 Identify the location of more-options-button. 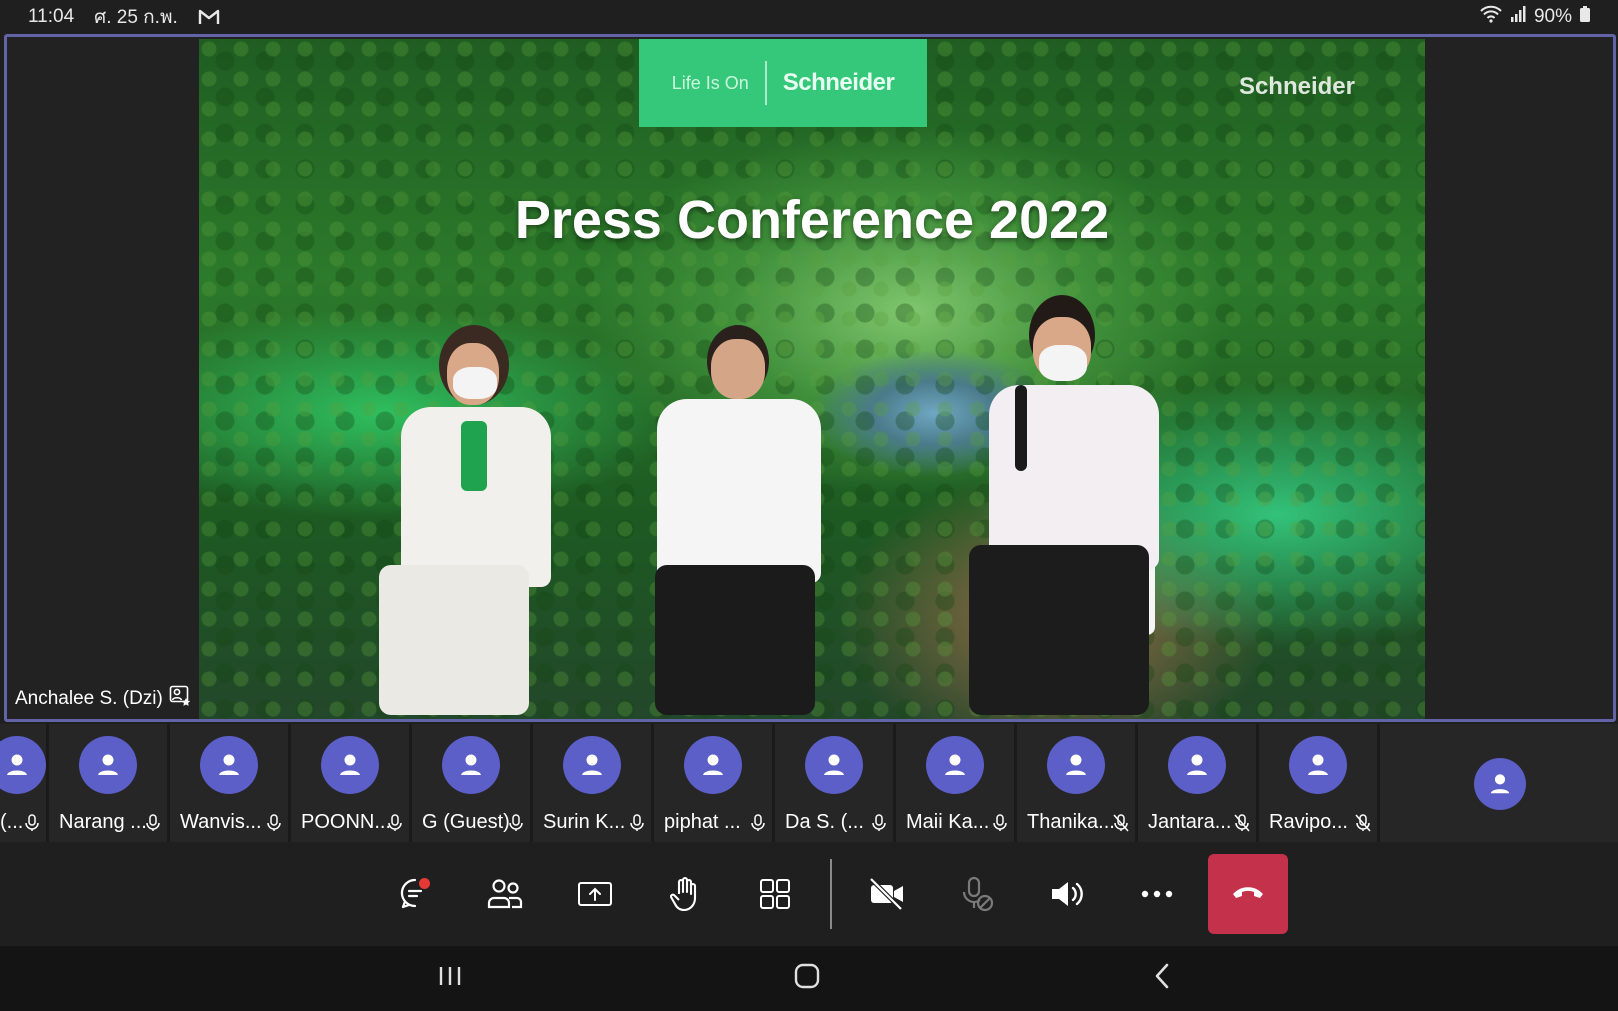
(1157, 894).